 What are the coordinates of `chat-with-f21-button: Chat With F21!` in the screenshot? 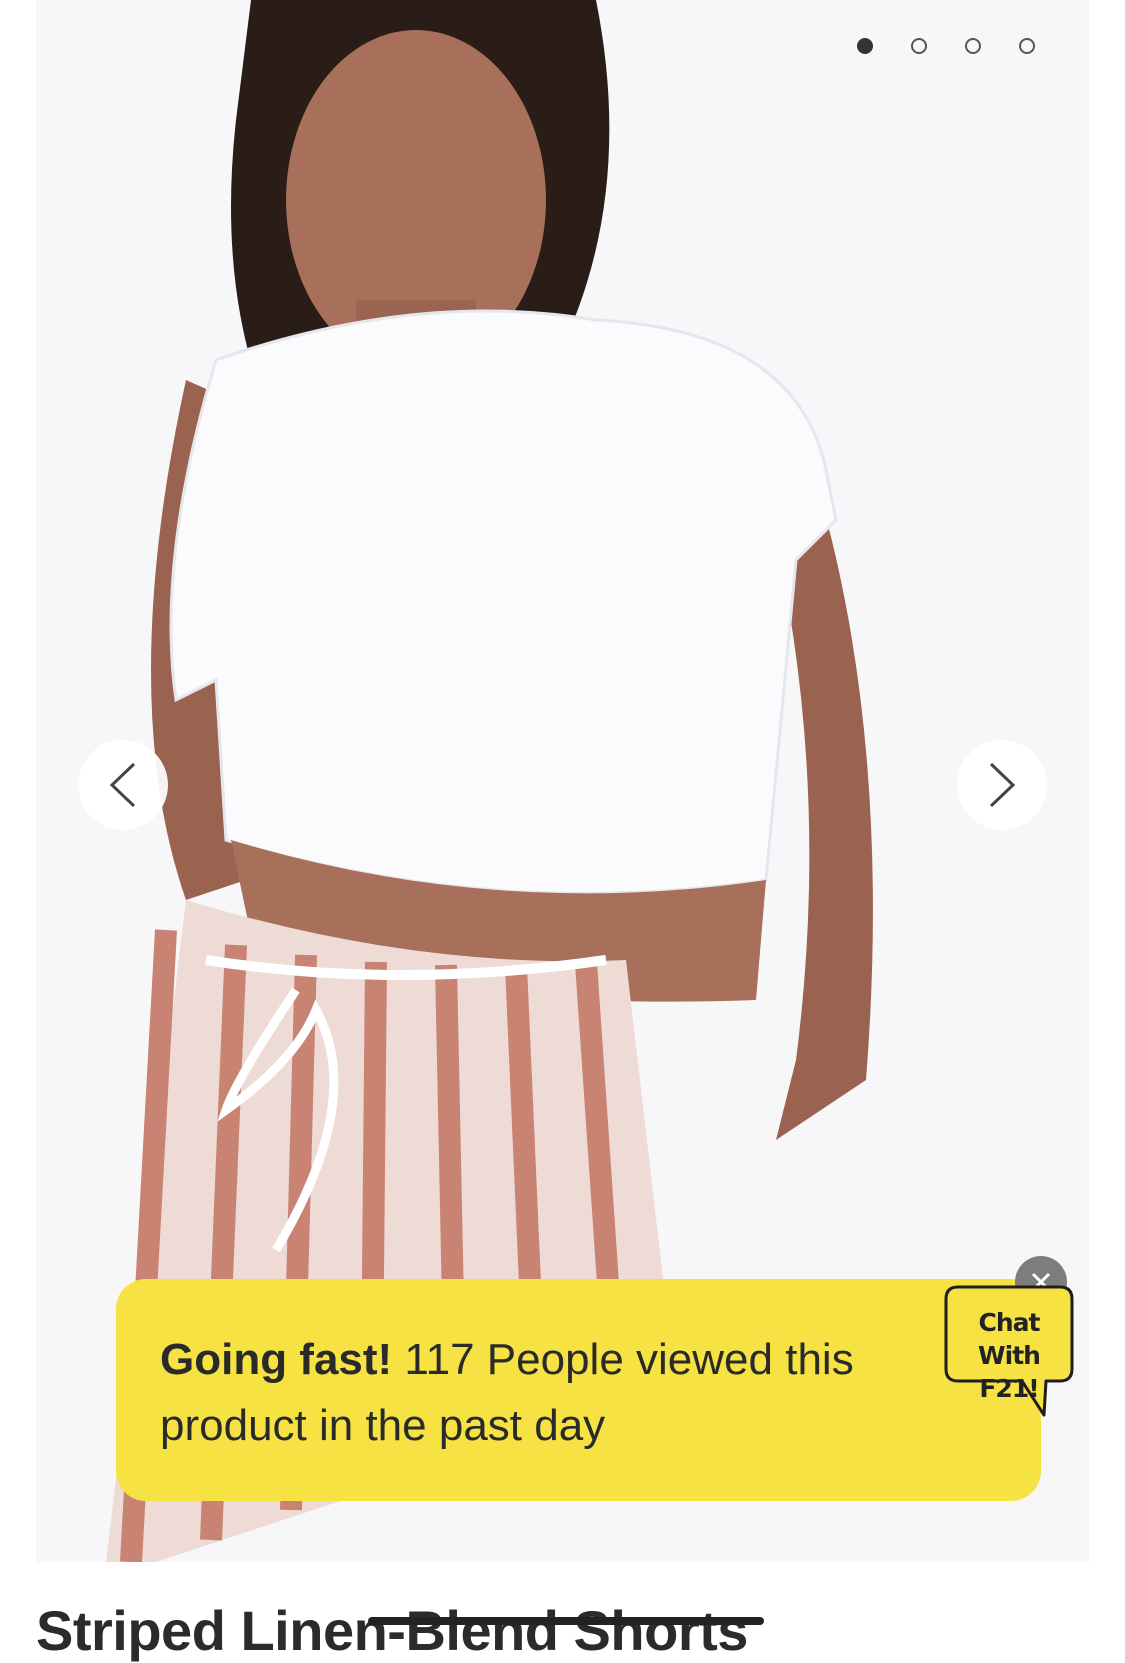 It's located at (1009, 1351).